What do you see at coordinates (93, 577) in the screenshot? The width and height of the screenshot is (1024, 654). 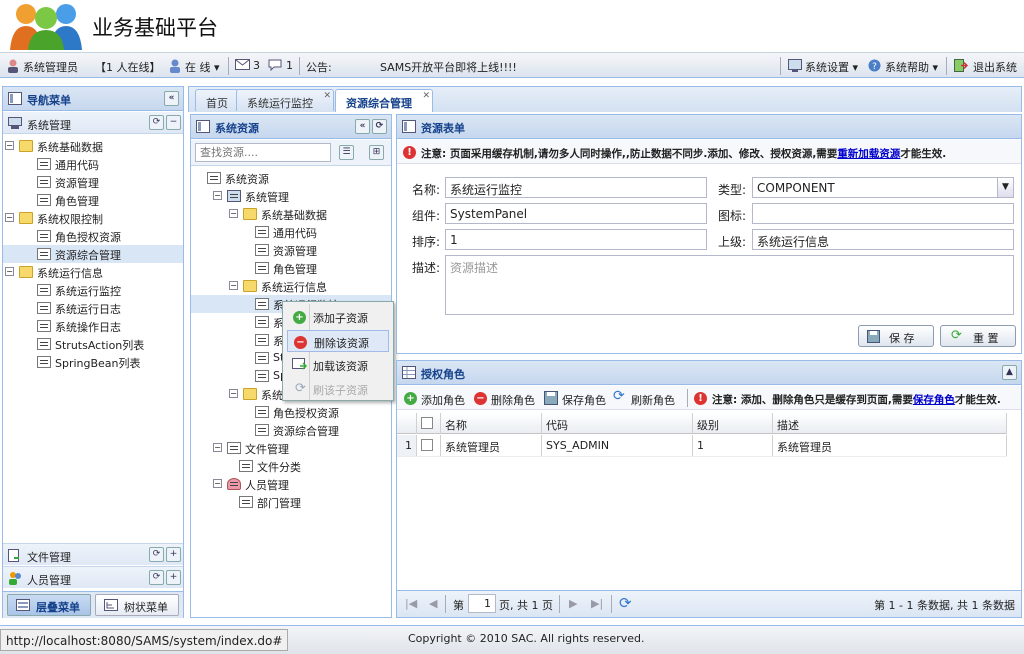 I see `people-mgmt-section: 人员管理 ⟳ +` at bounding box center [93, 577].